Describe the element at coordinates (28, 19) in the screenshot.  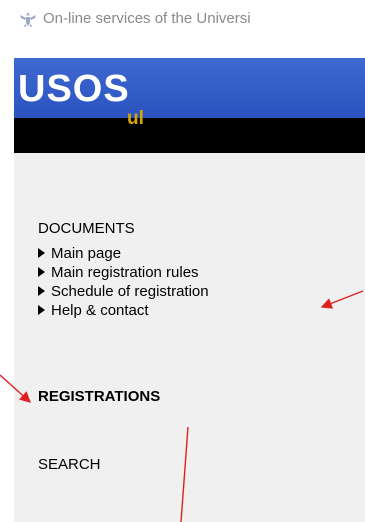
I see `university-eagle-icon` at that location.